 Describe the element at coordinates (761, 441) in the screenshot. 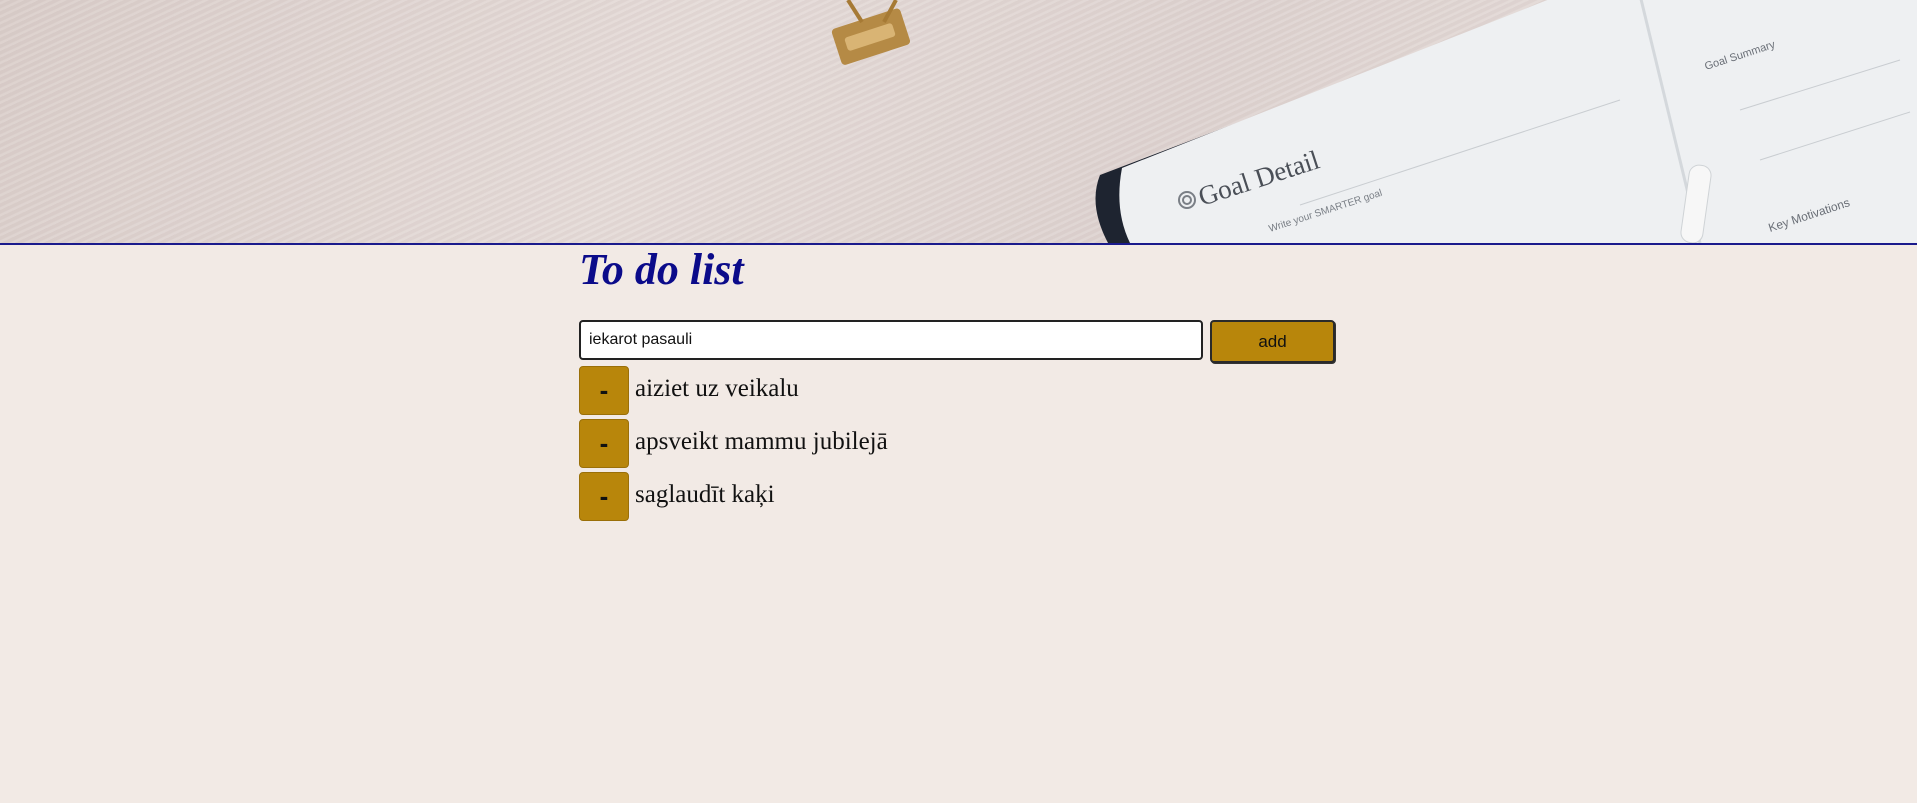

I see `list-item-text: apsveikt mammu jubilejā` at that location.